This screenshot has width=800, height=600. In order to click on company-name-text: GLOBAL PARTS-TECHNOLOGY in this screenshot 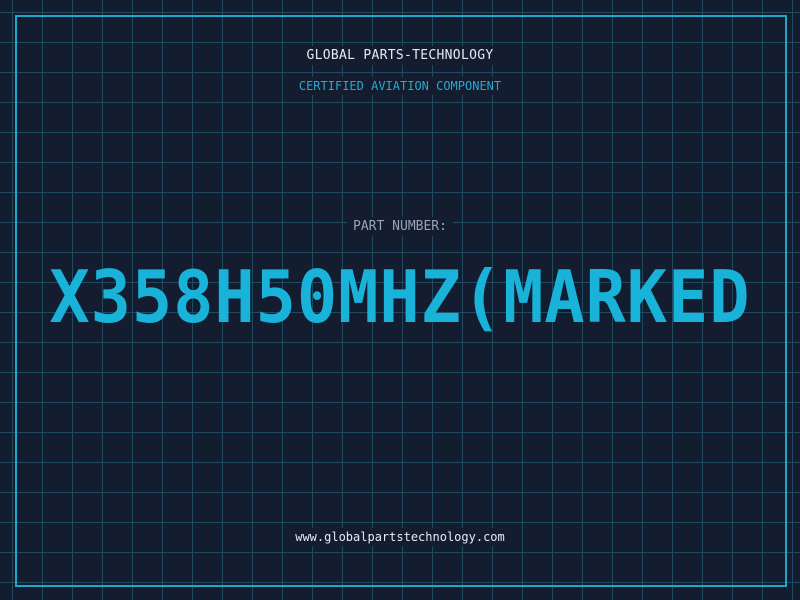, I will do `click(400, 55)`.